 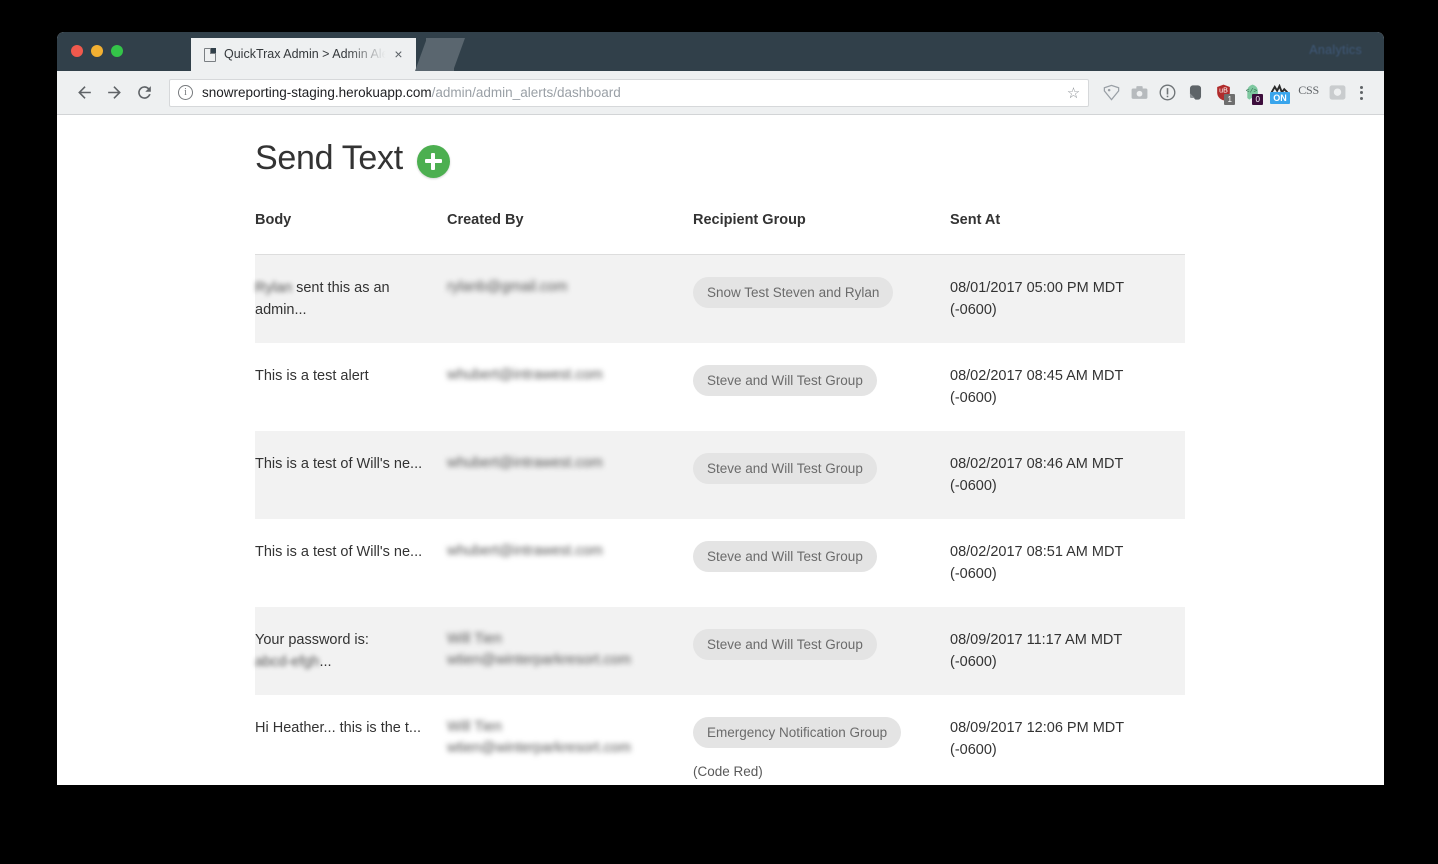 I want to click on cell-created-by: rylanb@gmail.com, so click(x=570, y=299).